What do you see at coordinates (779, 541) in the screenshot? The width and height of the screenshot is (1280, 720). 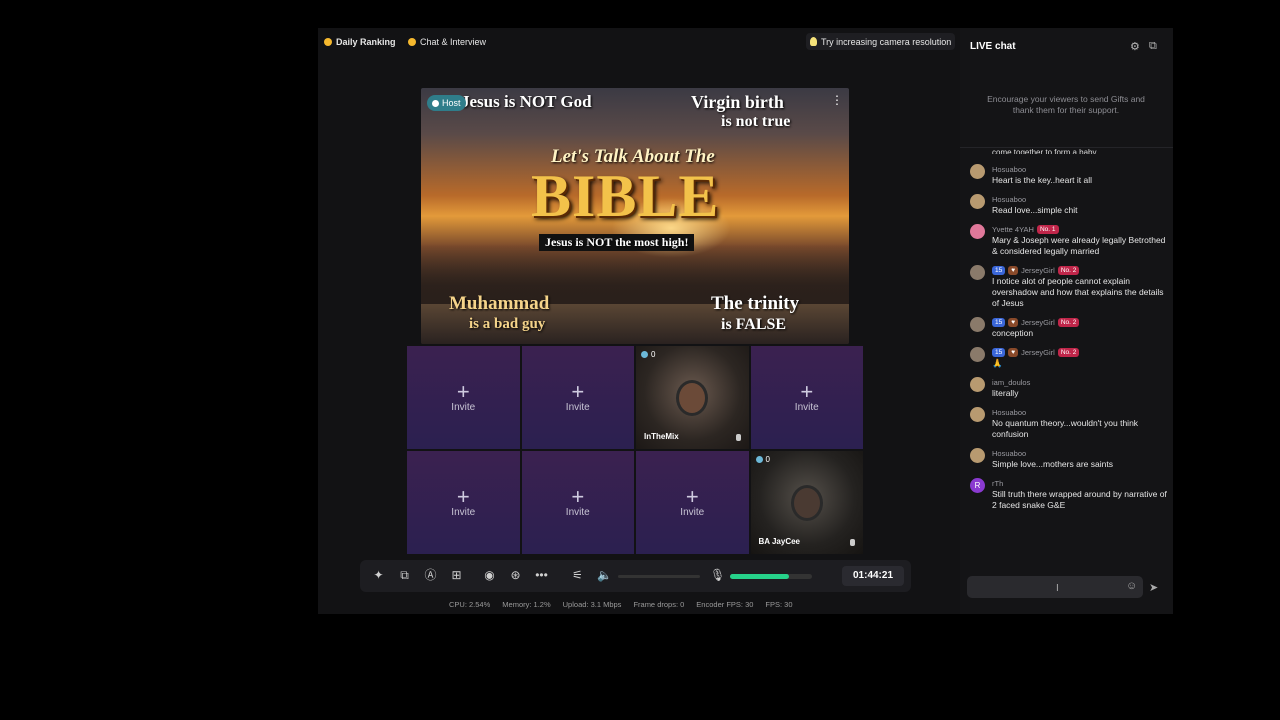 I see `guest-name: BA JayCee` at bounding box center [779, 541].